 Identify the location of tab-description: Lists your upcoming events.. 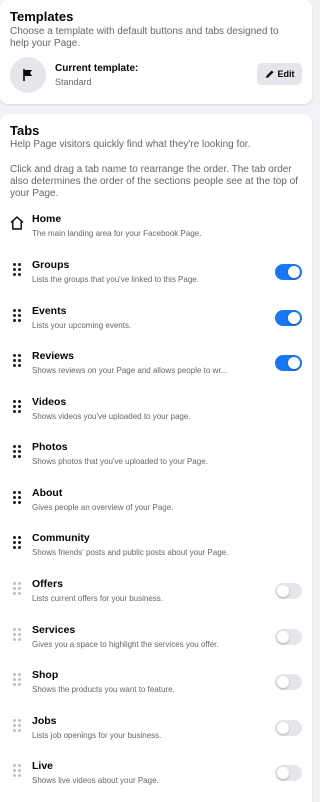
(82, 325).